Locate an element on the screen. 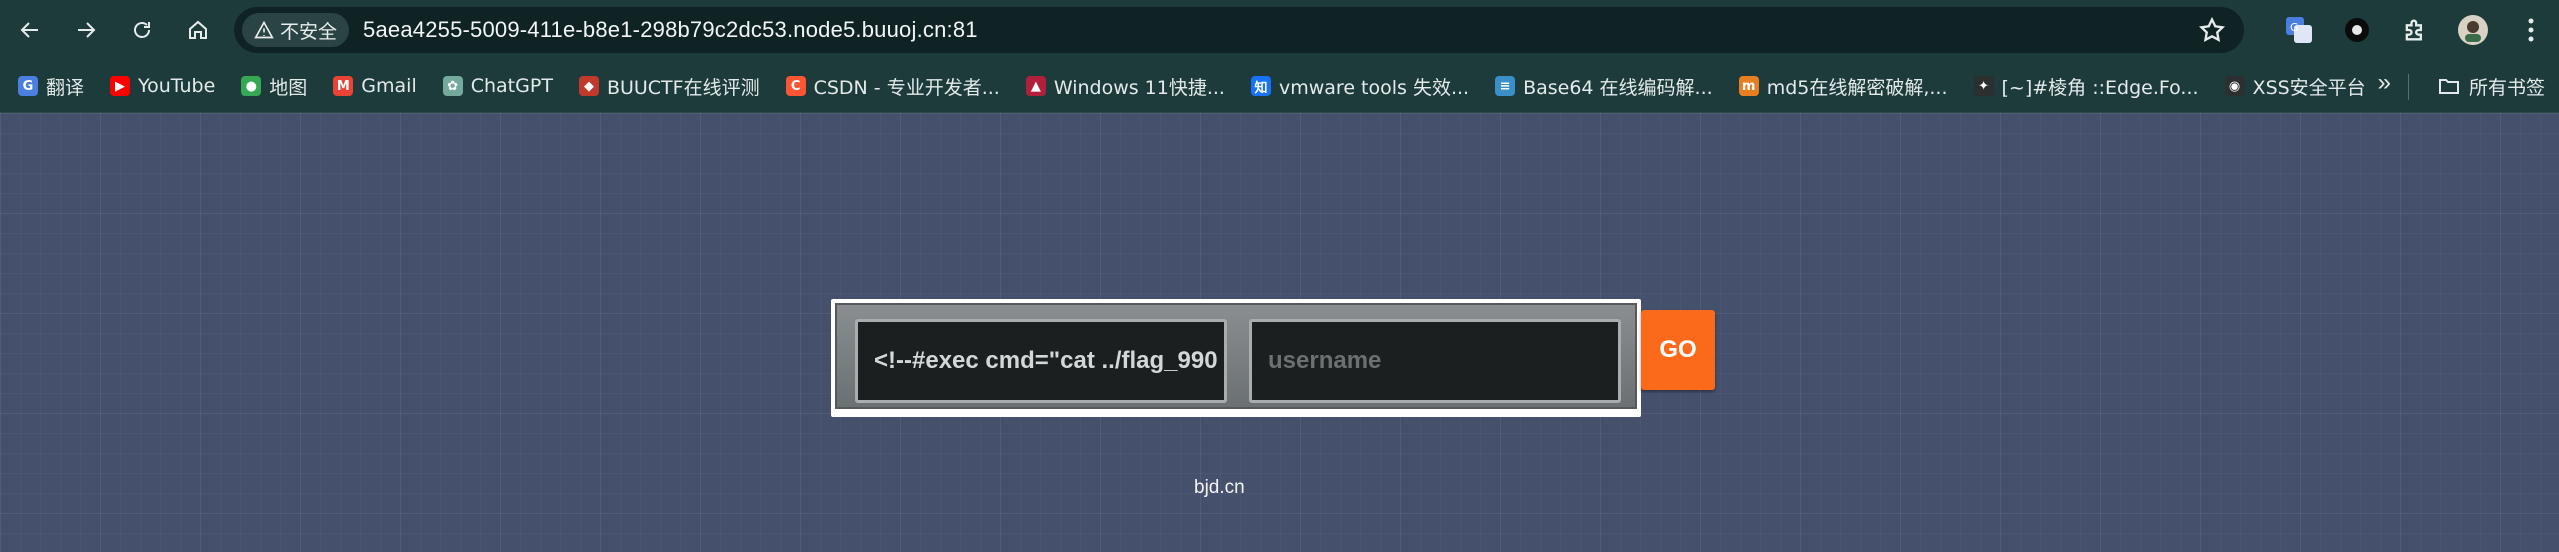  home-icon is located at coordinates (198, 30).